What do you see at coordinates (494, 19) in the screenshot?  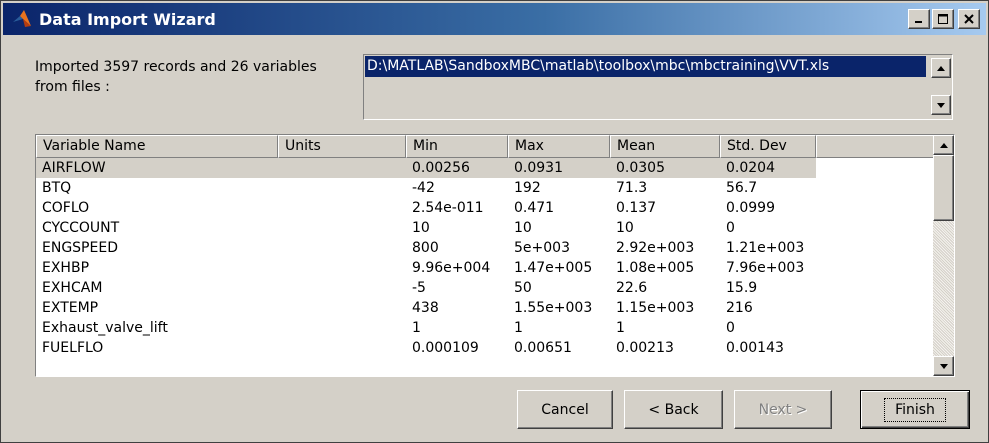 I see `title-bar: Data Import Wizard` at bounding box center [494, 19].